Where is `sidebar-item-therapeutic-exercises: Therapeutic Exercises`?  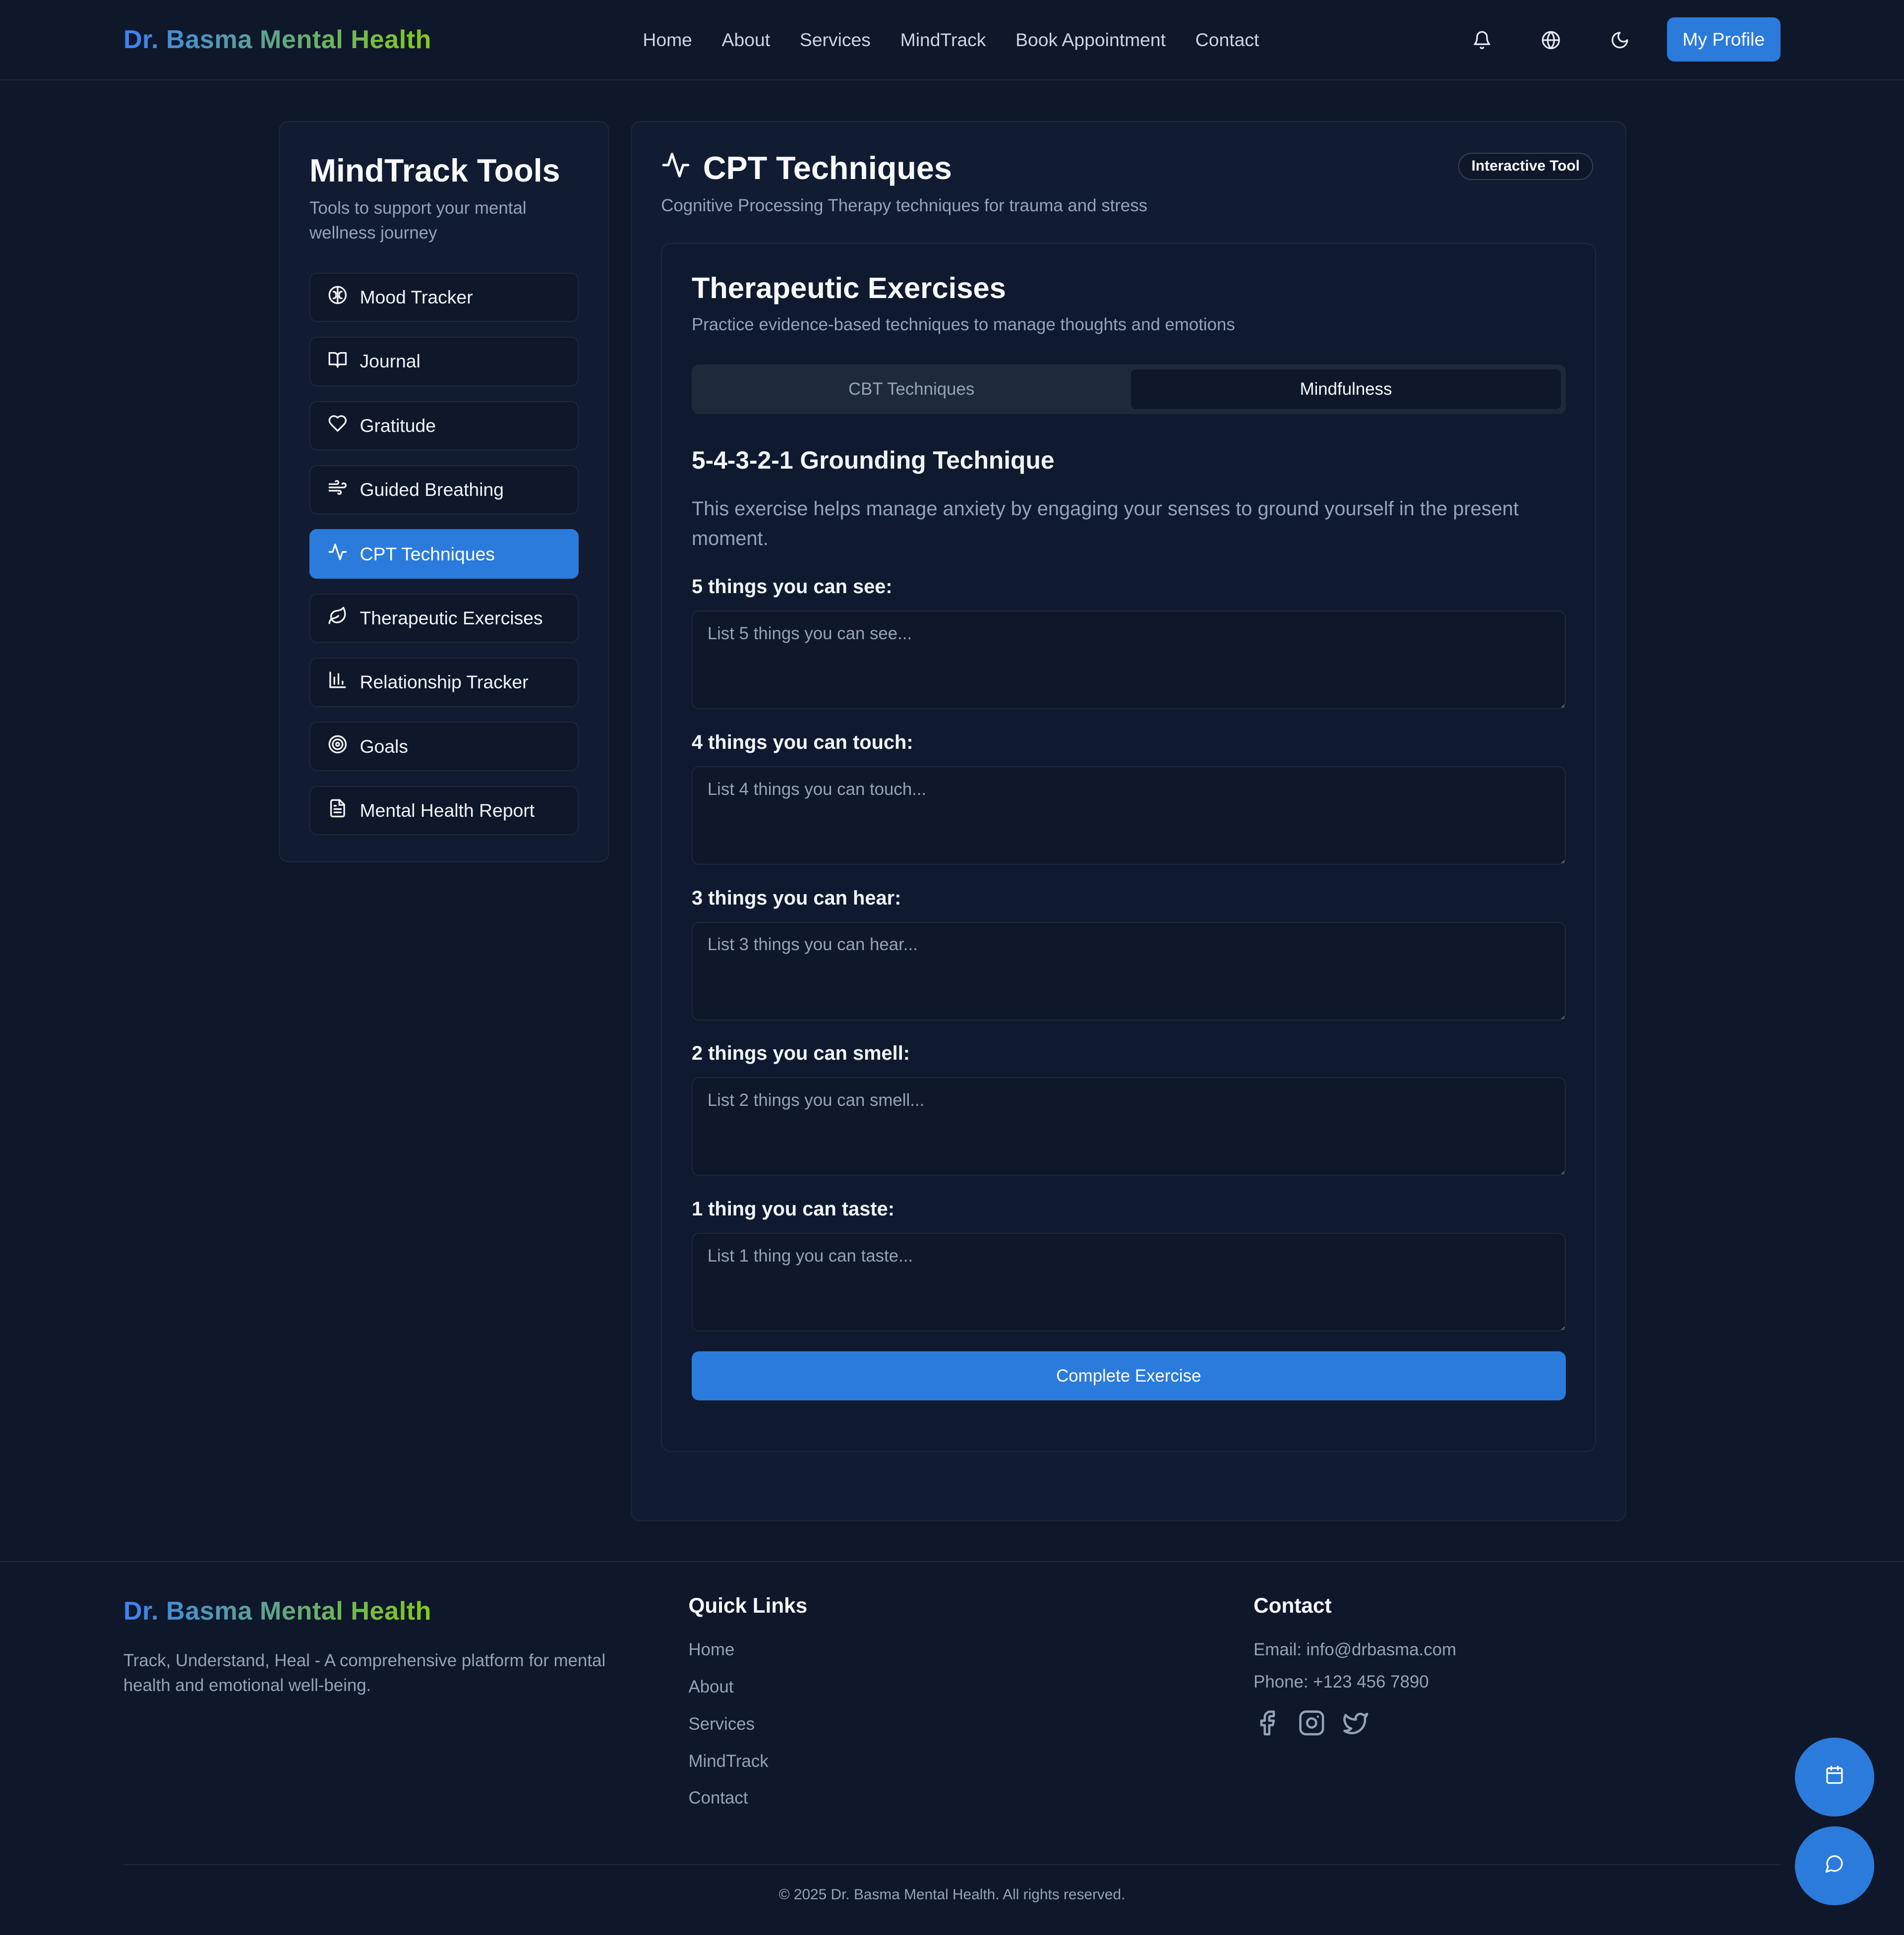
sidebar-item-therapeutic-exercises: Therapeutic Exercises is located at coordinates (444, 618).